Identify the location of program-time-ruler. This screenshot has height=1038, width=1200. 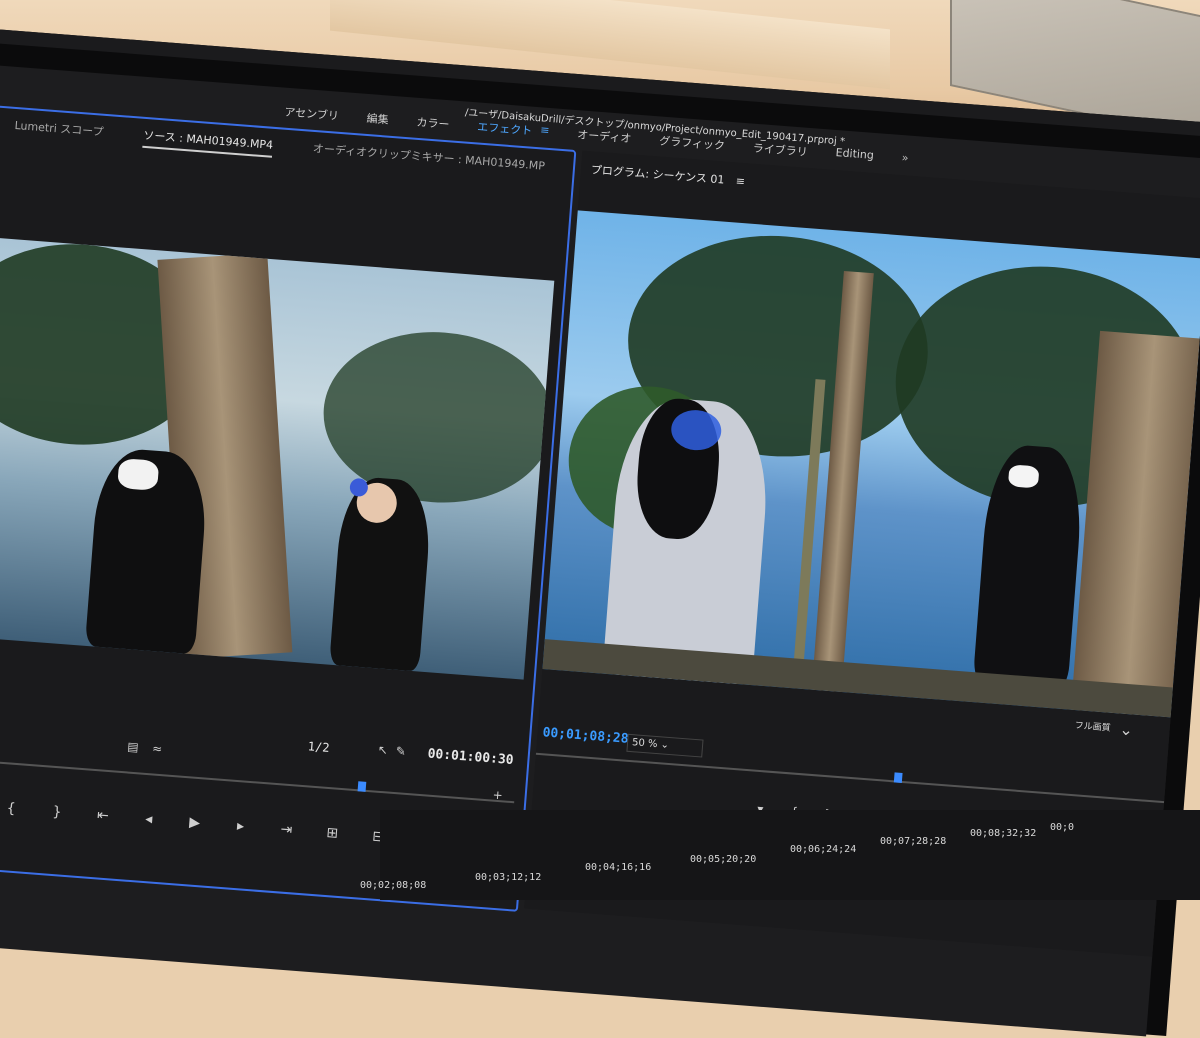
(850, 778).